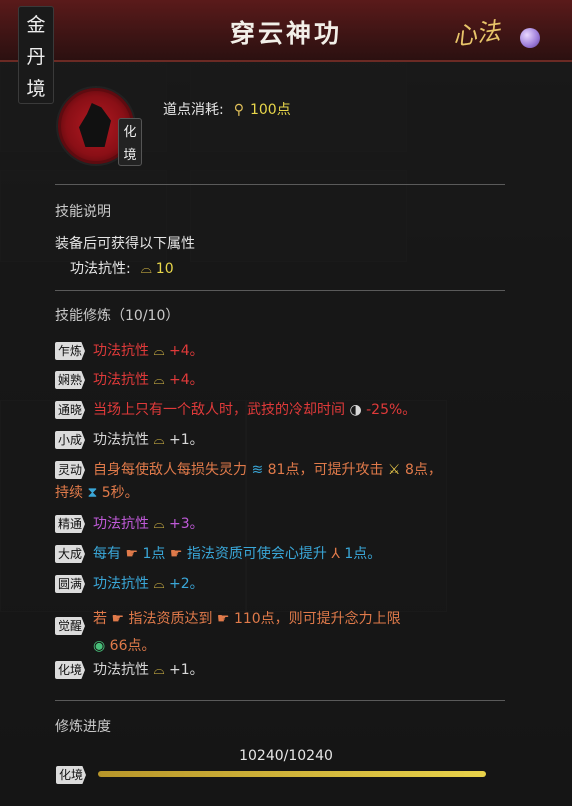 The width and height of the screenshot is (572, 806). Describe the element at coordinates (132, 646) in the screenshot. I see `row-value: 66点。` at that location.